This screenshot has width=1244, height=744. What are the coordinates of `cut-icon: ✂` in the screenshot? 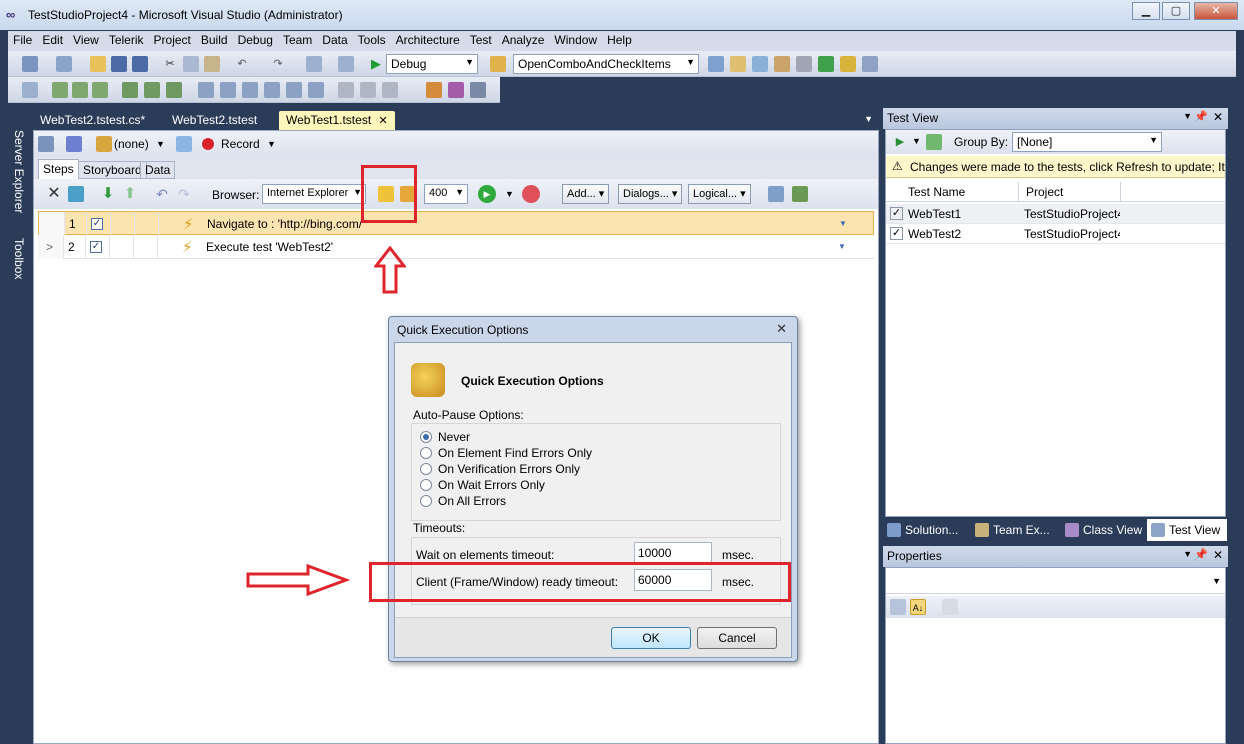 It's located at (170, 64).